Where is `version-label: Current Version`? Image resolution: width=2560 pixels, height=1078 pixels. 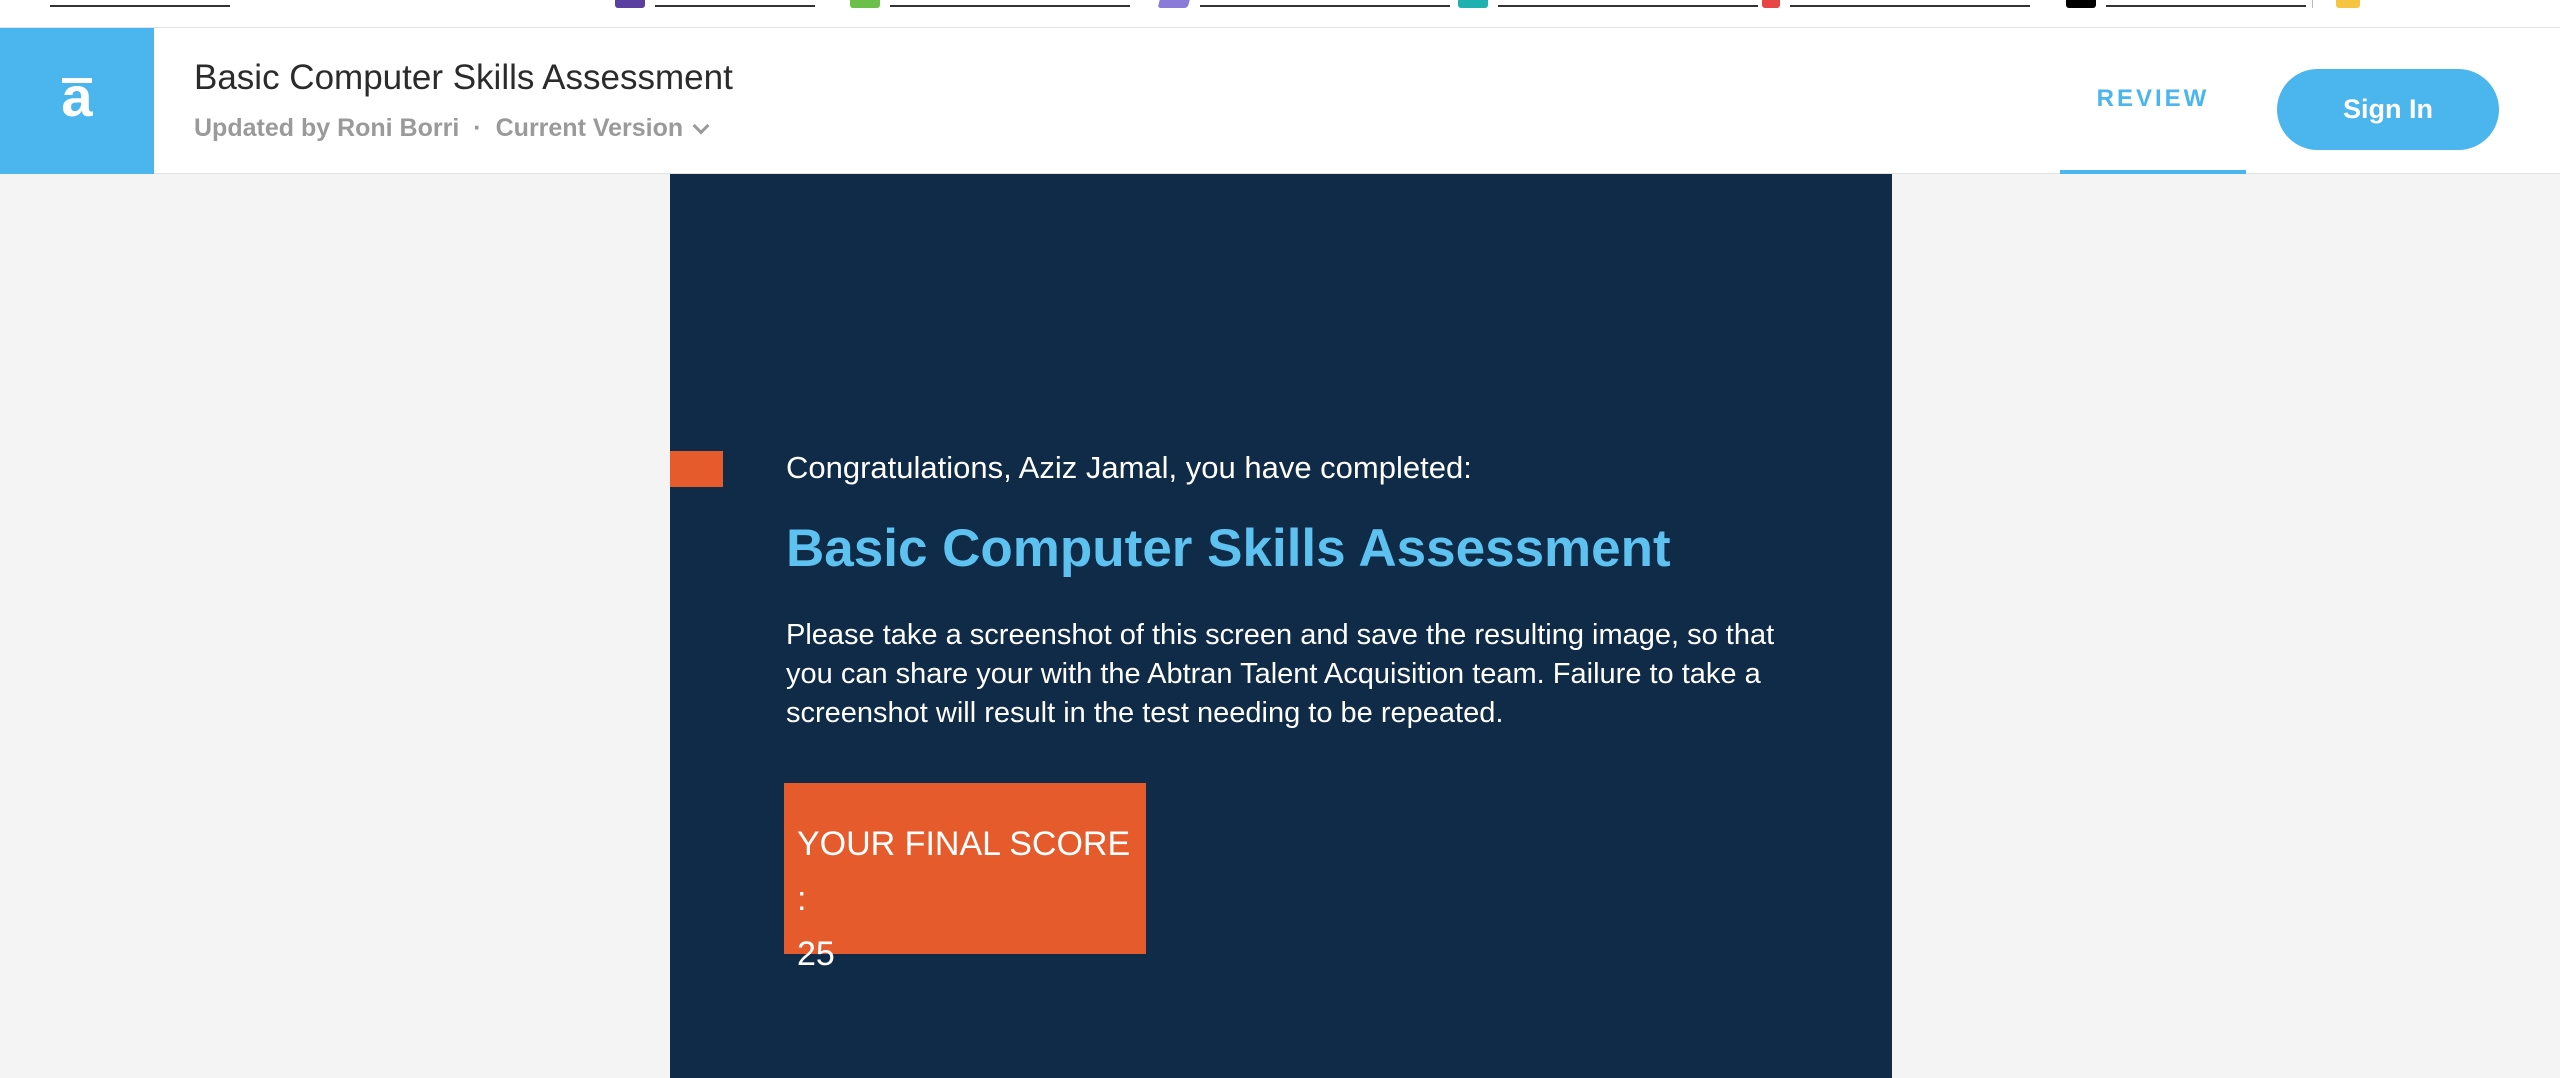
version-label: Current Version is located at coordinates (589, 128).